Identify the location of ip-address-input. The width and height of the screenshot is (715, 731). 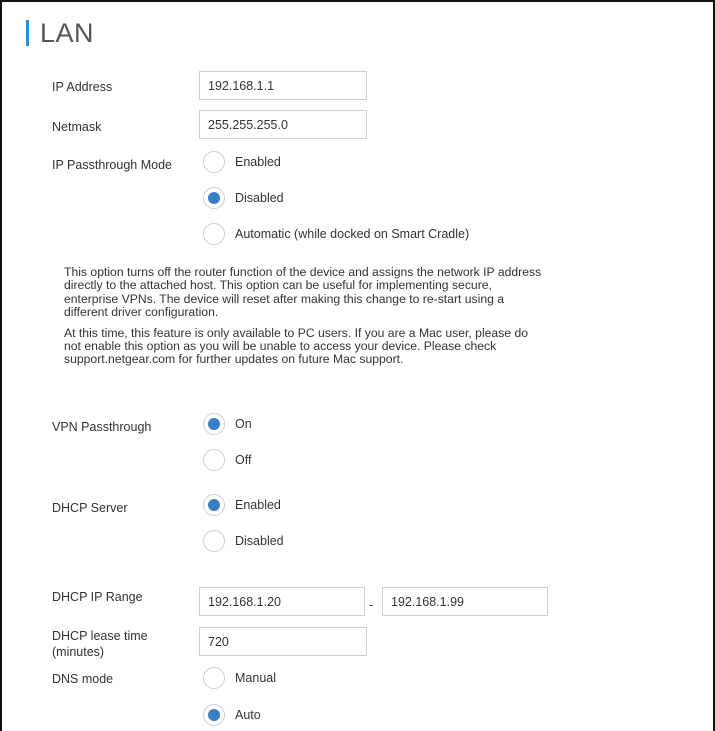
(283, 85).